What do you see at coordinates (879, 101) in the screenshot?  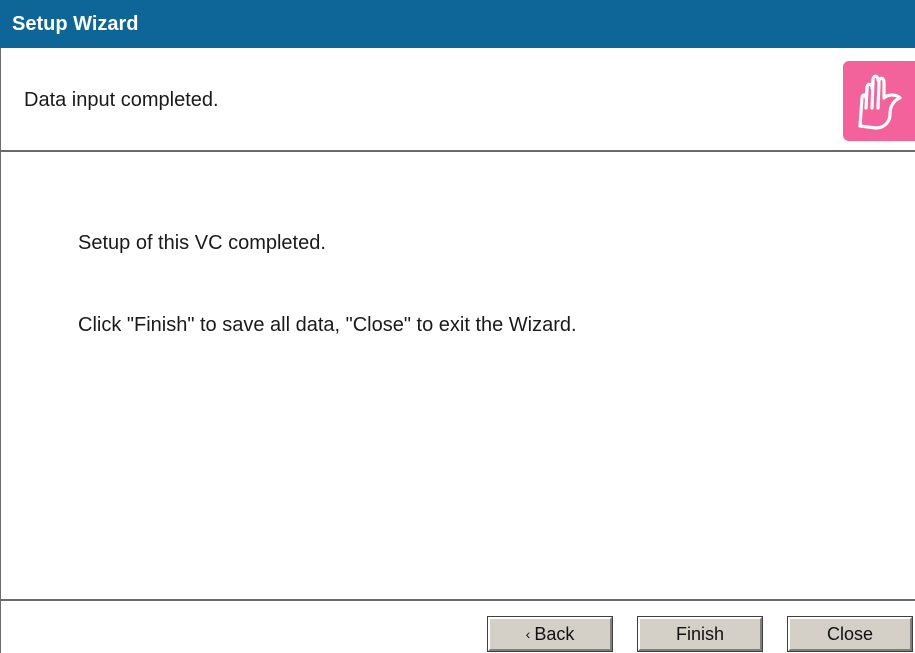 I see `hand-icon` at bounding box center [879, 101].